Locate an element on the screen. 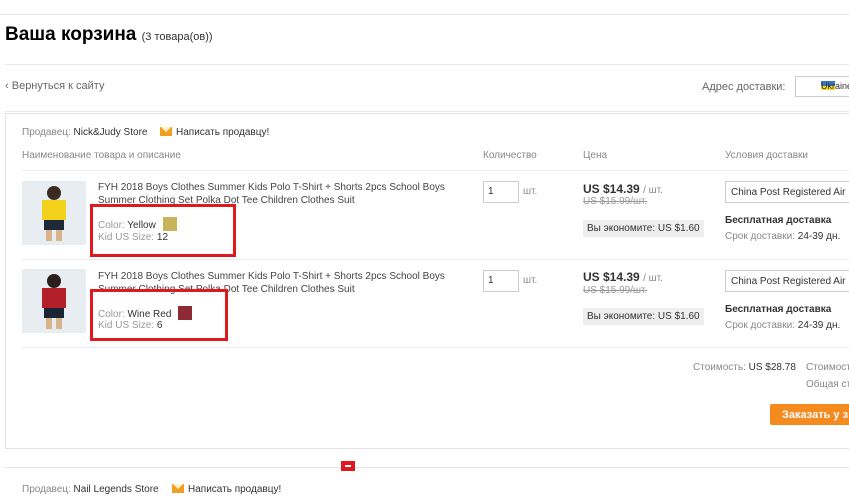 This screenshot has height=500, width=849. top-divider is located at coordinates (424, 14).